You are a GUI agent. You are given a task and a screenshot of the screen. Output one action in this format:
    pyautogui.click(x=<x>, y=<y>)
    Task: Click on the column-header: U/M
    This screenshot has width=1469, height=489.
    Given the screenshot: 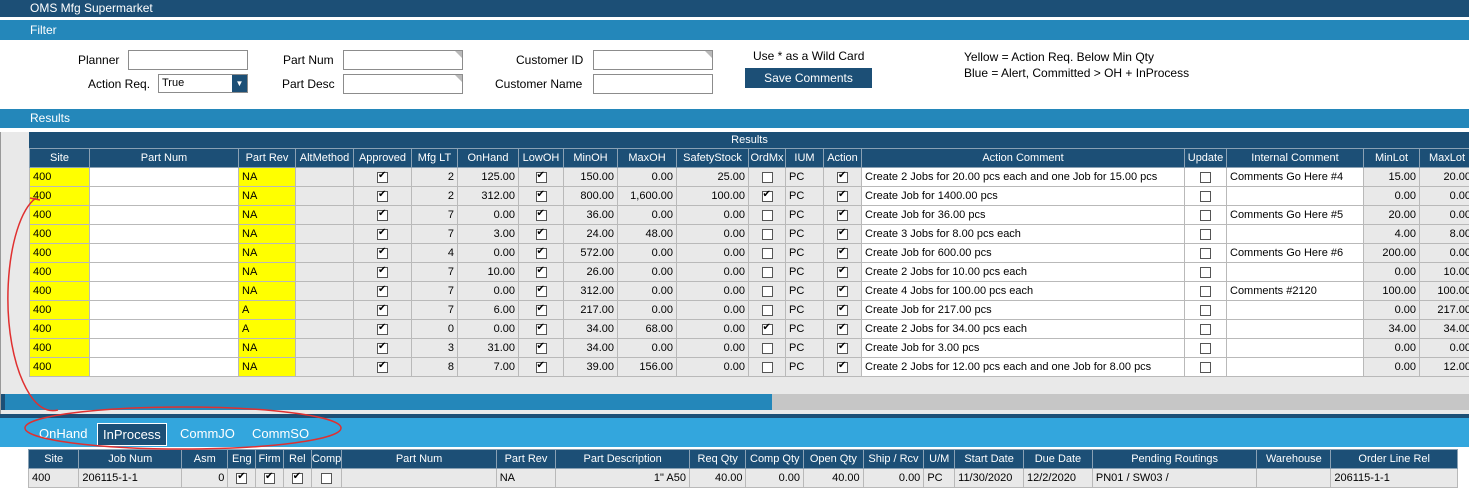 What is the action you would take?
    pyautogui.click(x=939, y=459)
    